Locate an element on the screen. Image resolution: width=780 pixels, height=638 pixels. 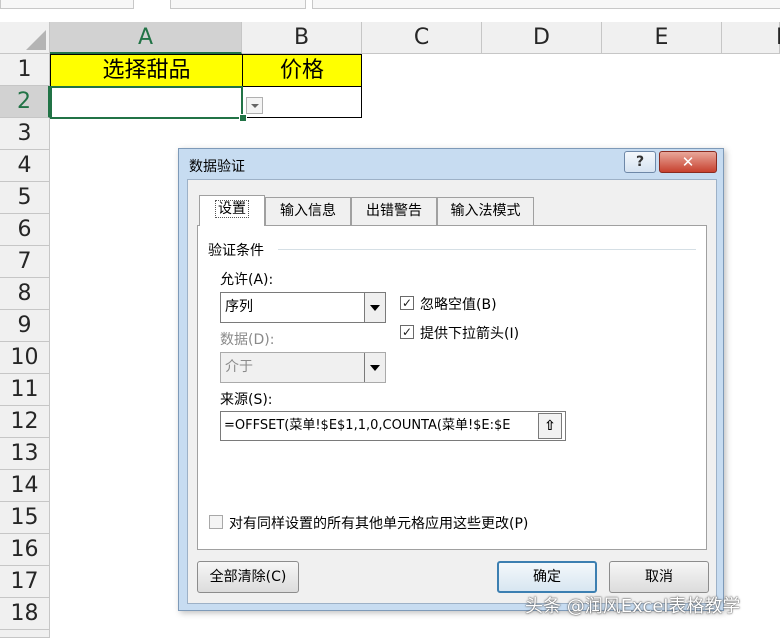
cell-a2-active is located at coordinates (146, 102).